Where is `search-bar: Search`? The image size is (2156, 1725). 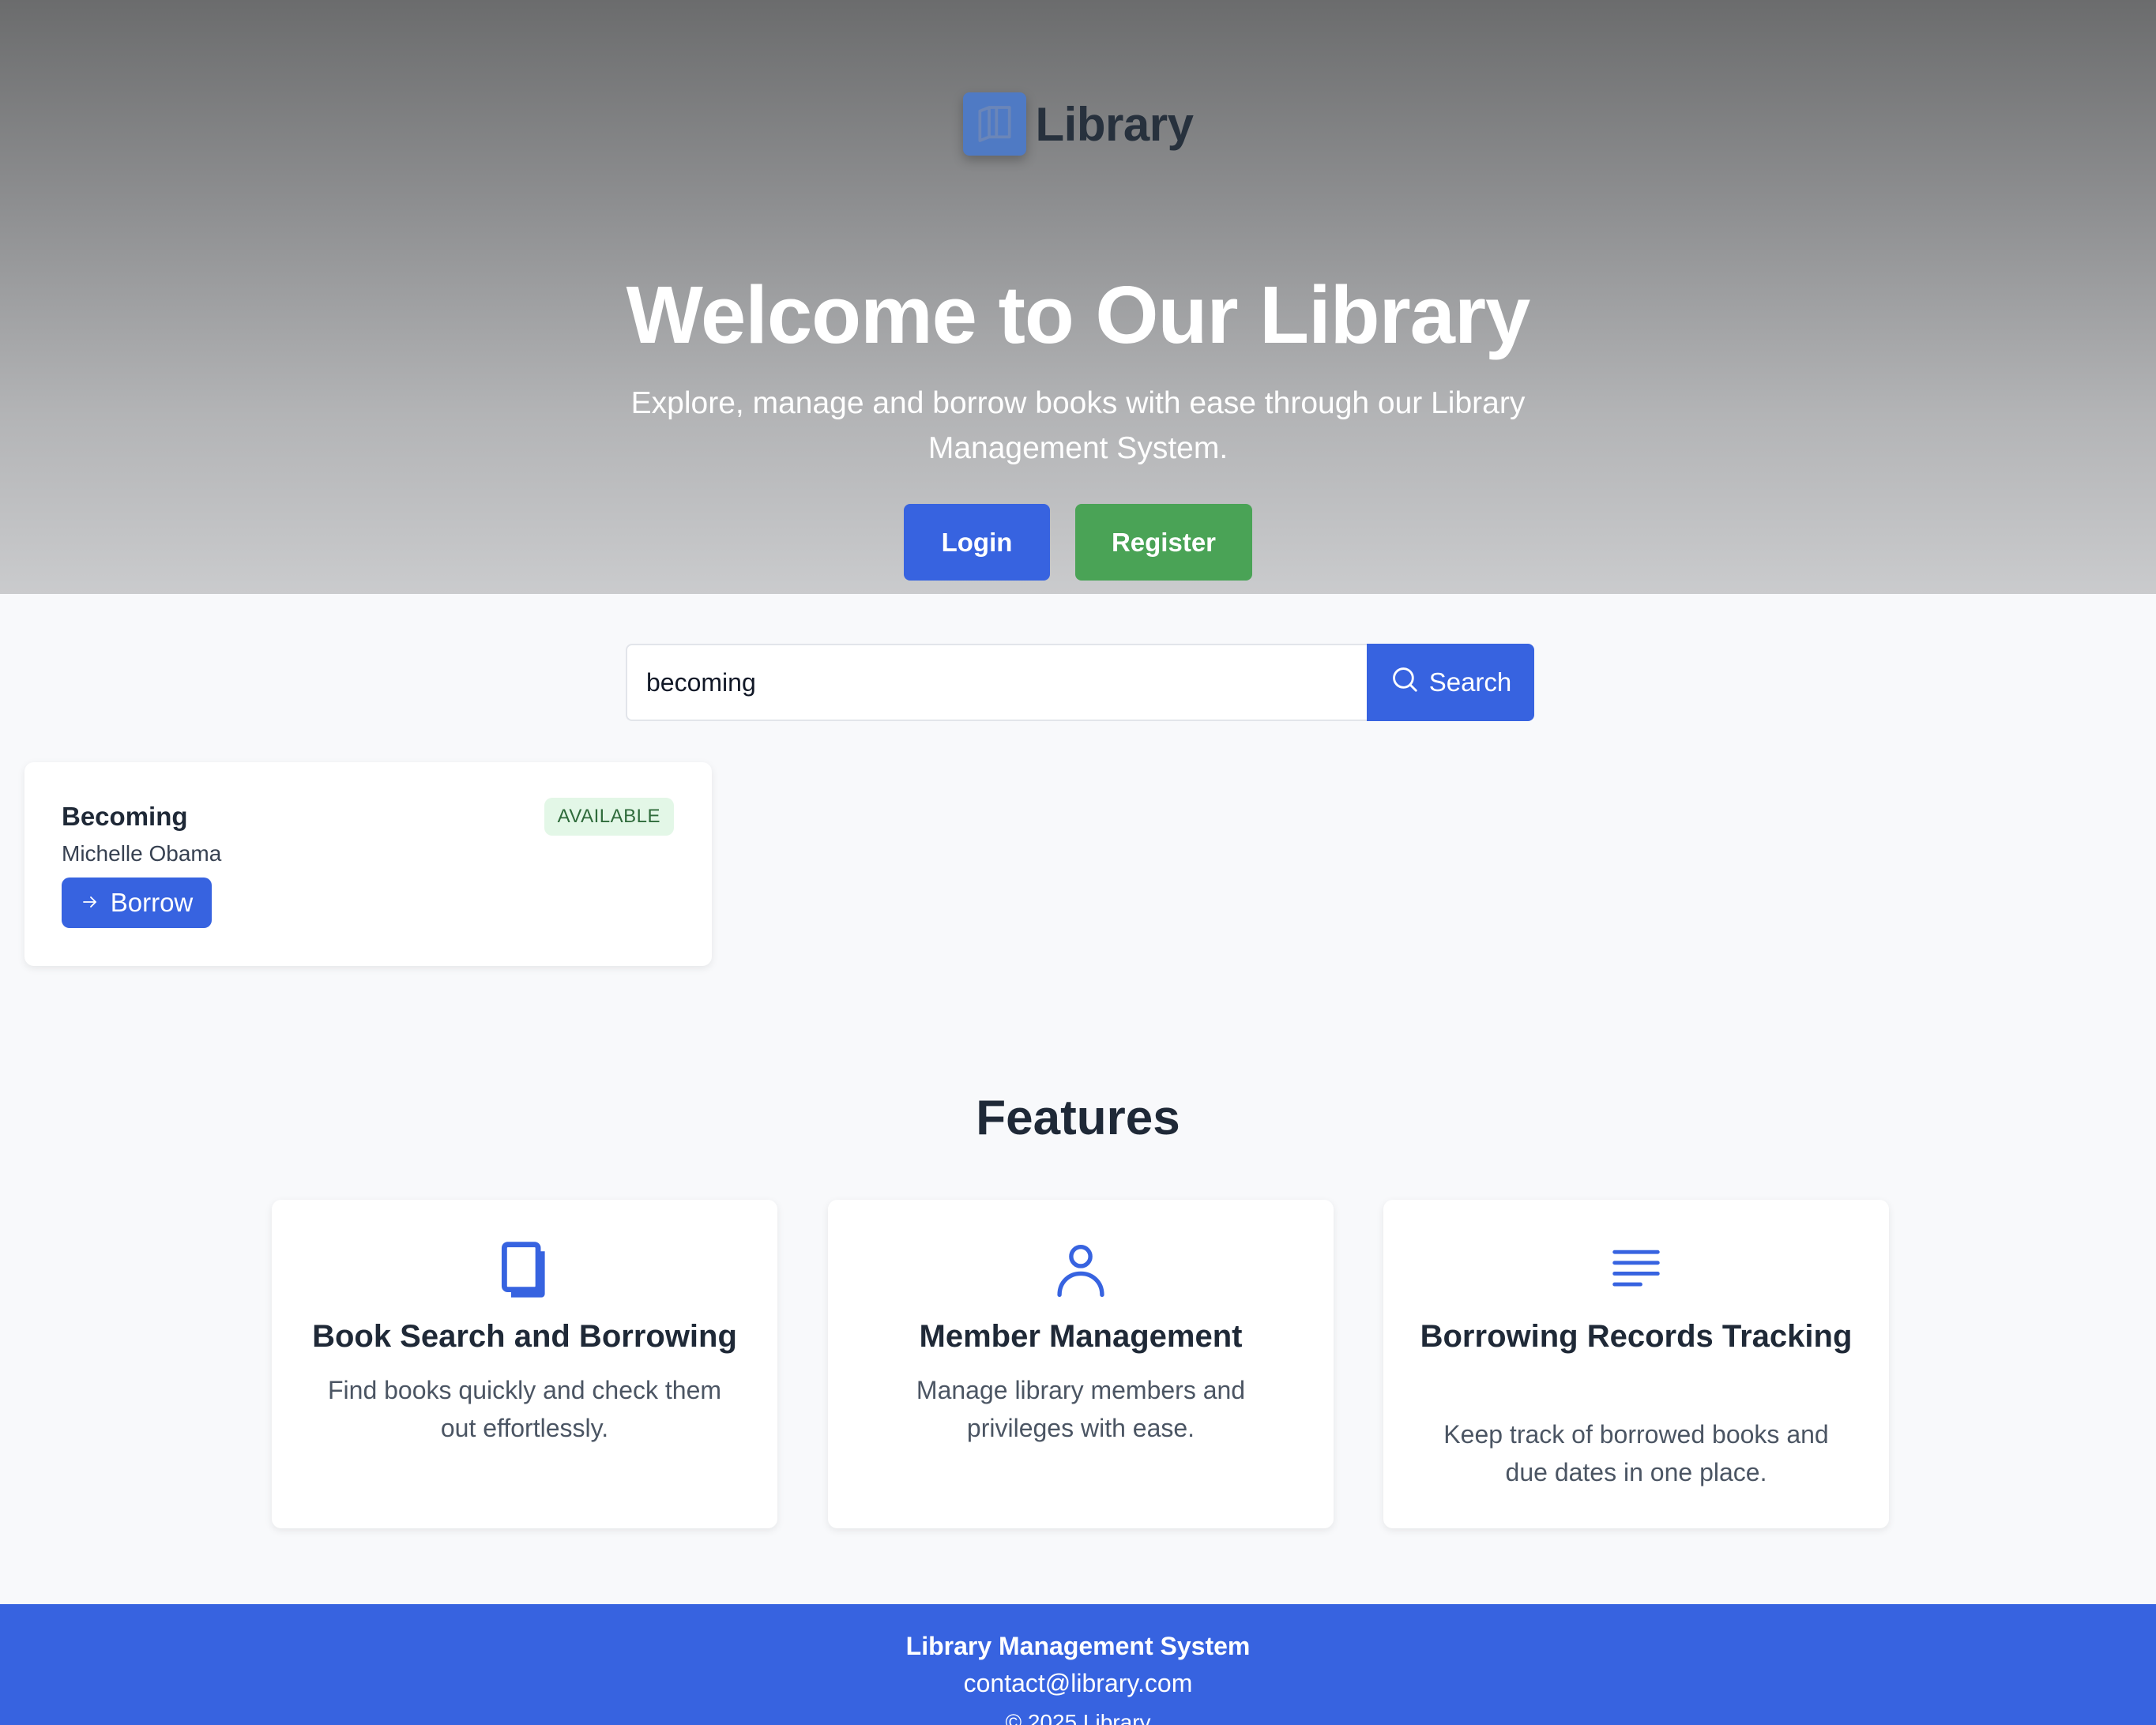
search-bar: Search is located at coordinates (1080, 682).